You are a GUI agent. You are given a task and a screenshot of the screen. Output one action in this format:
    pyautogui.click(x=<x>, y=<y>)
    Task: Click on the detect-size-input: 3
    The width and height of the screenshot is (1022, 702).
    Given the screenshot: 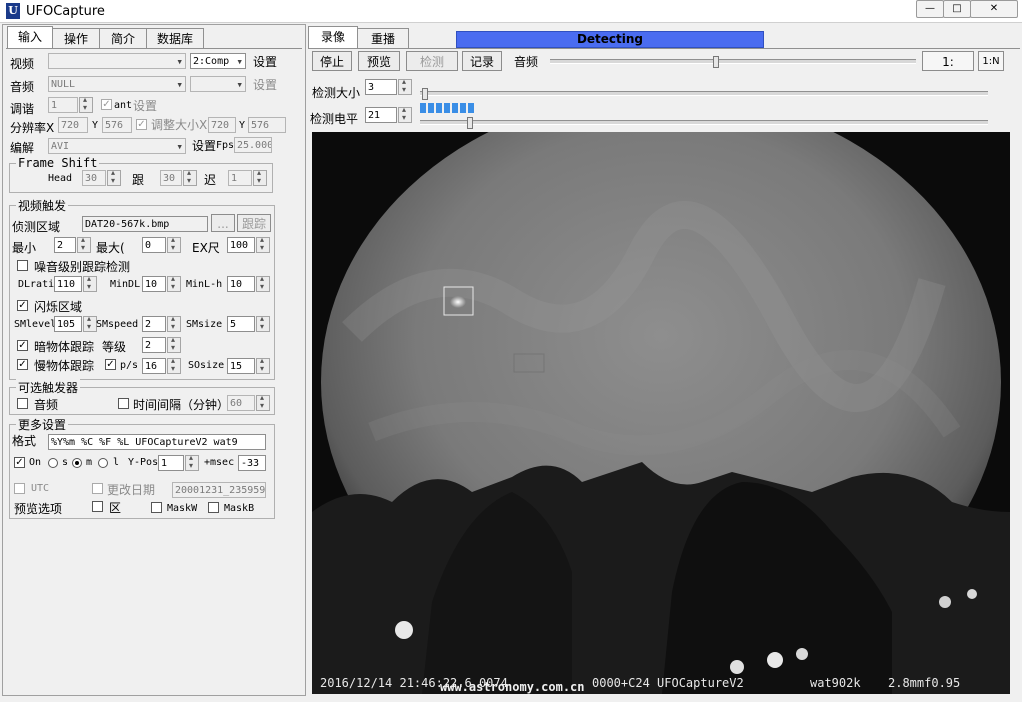 What is the action you would take?
    pyautogui.click(x=381, y=87)
    